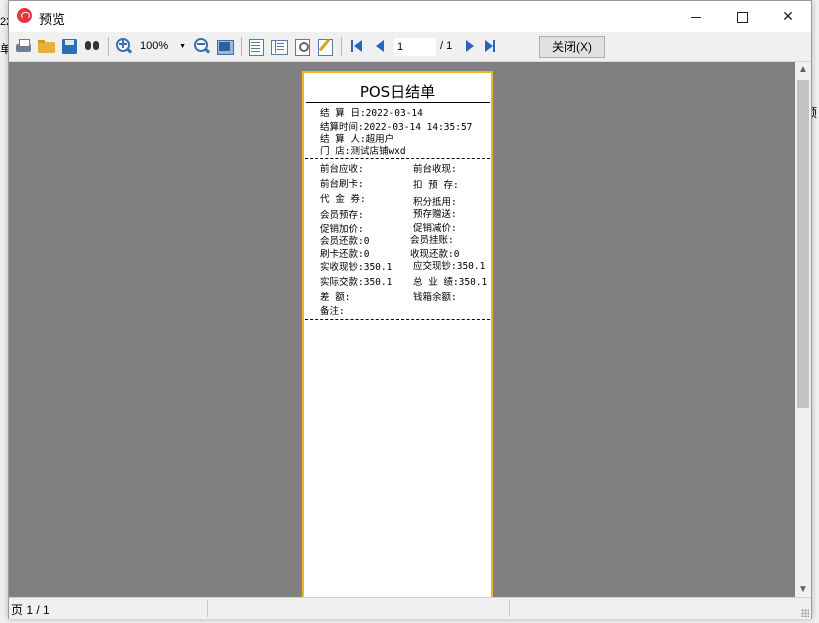 This screenshot has height=623, width=819. I want to click on scroll-up-icon: ▲, so click(803, 69).